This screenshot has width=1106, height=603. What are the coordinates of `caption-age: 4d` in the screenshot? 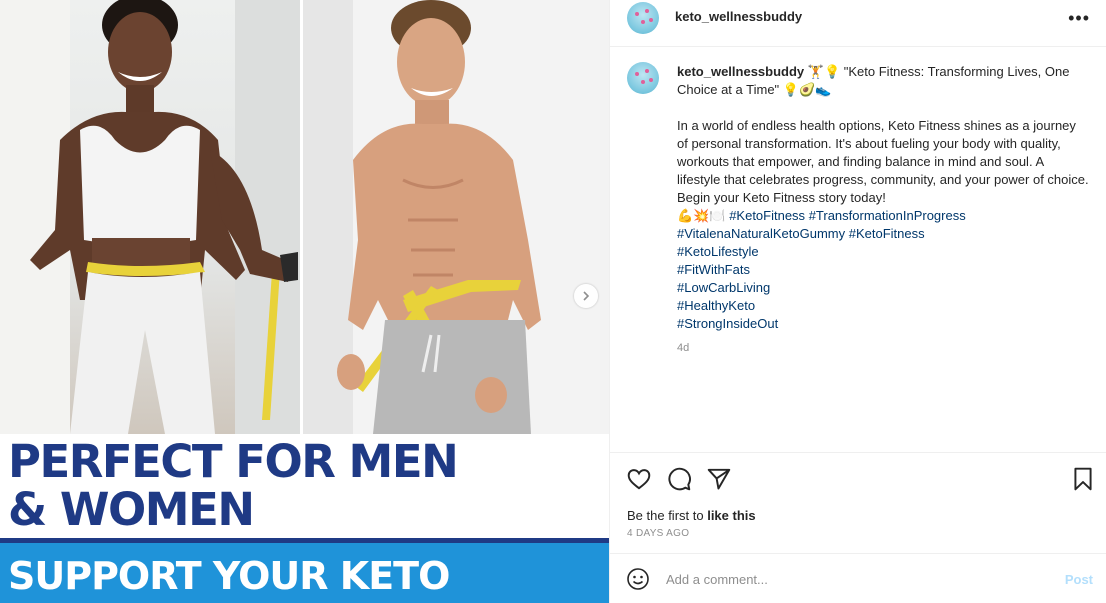 It's located at (883, 348).